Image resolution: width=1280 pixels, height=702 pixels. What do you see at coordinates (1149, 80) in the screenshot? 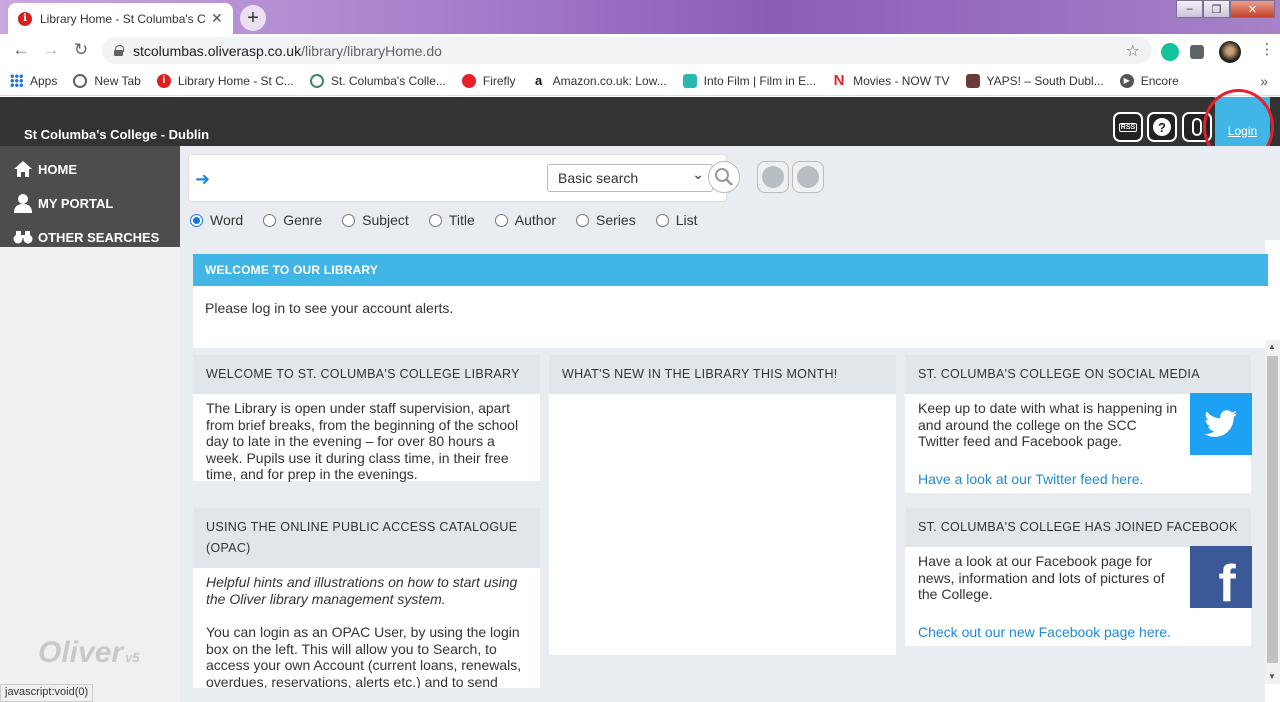
I see `bookmark-encore: ▶ Encore` at bounding box center [1149, 80].